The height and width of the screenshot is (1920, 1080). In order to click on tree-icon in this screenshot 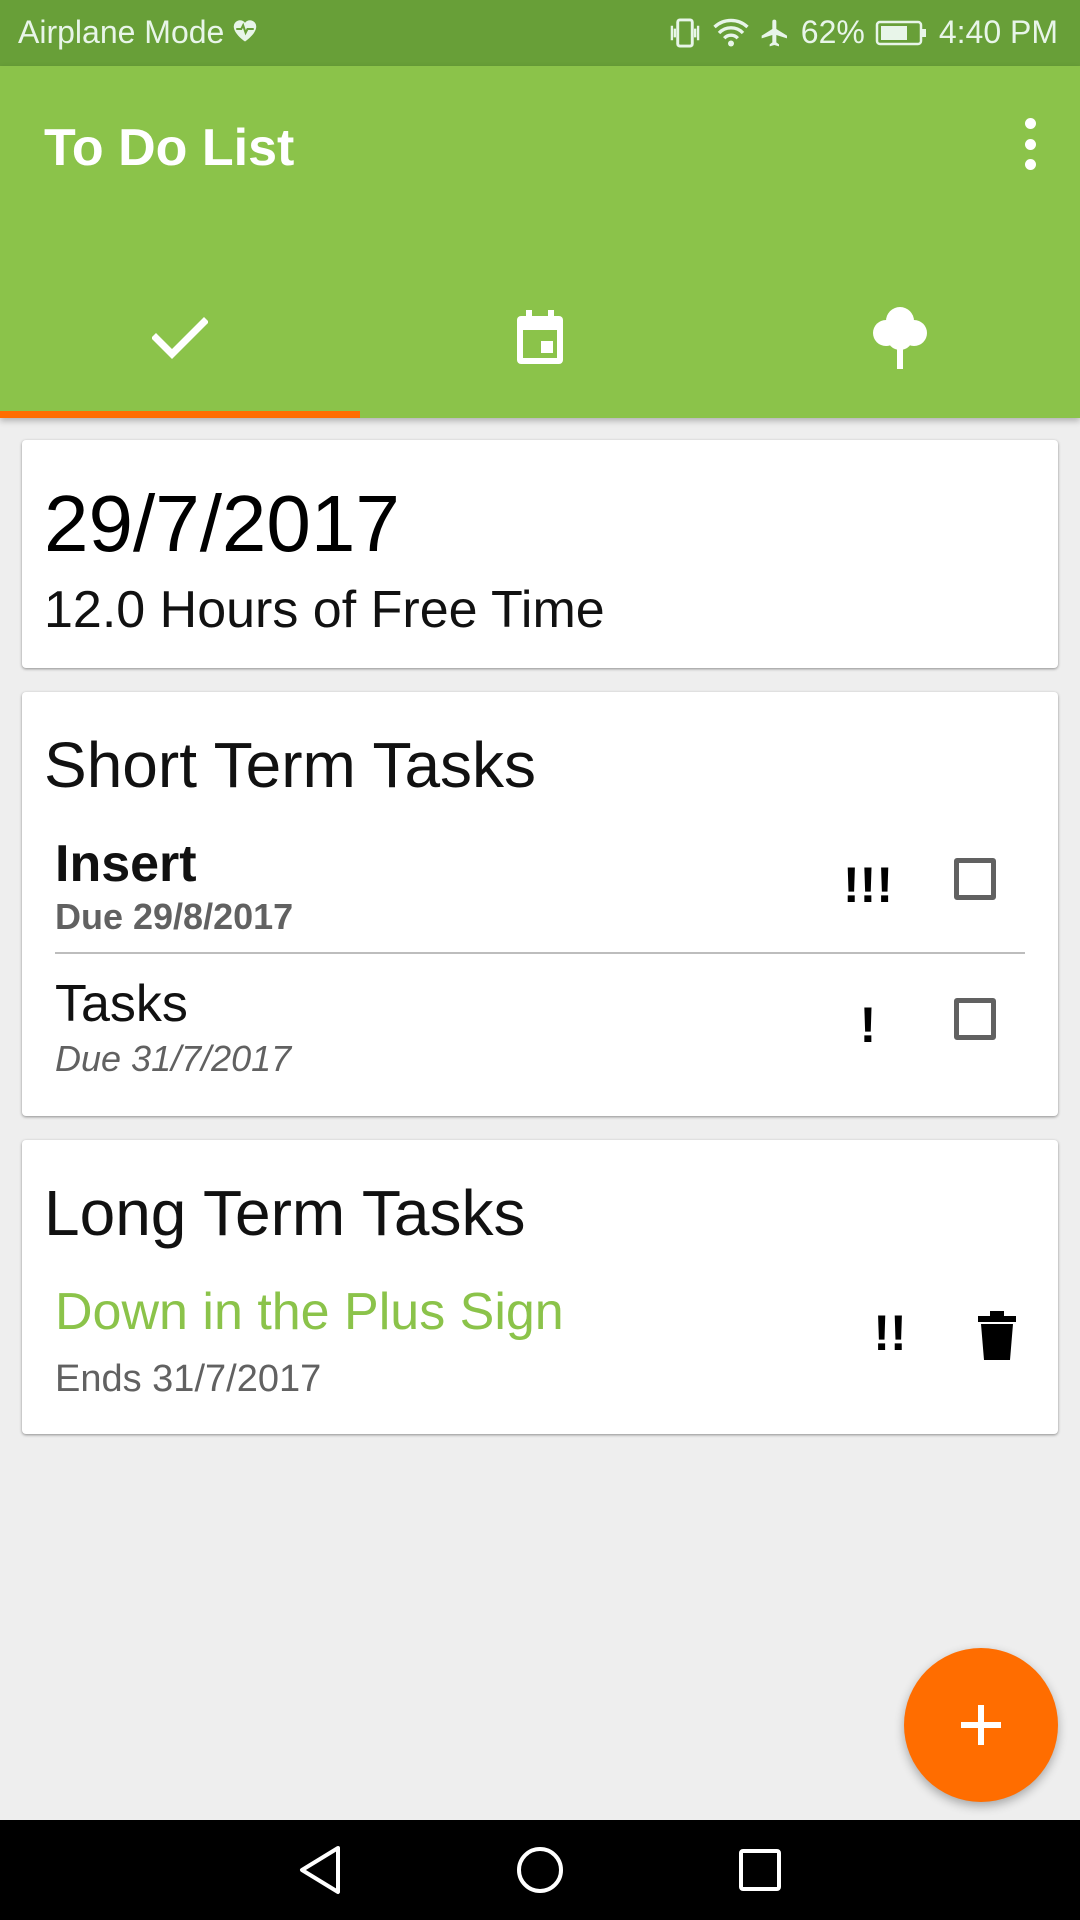, I will do `click(900, 338)`.